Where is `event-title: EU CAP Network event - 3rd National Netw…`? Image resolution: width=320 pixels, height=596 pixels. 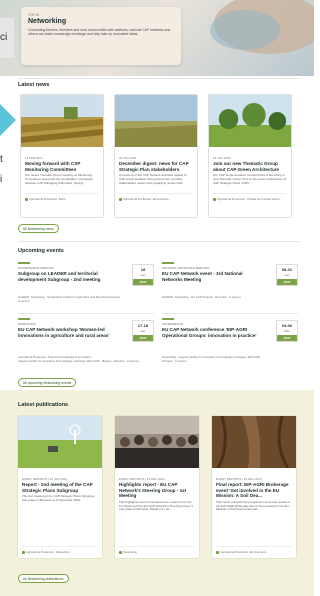
event-title: EU CAP Network event - 3rd National Netw… is located at coordinates (211, 276).